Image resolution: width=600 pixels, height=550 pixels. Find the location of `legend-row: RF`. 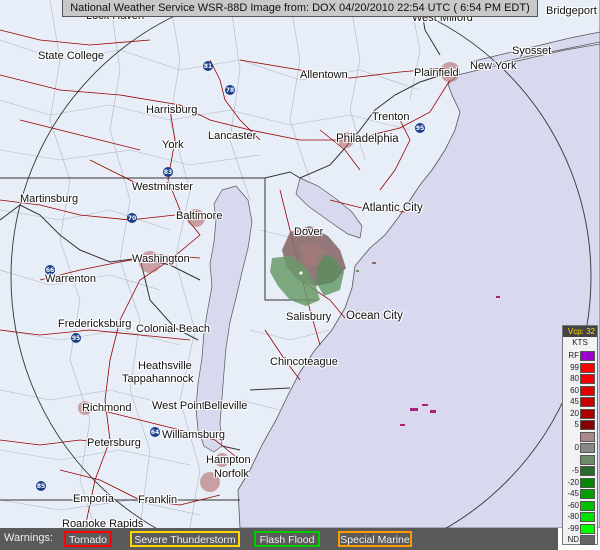

legend-row: RF is located at coordinates (580, 356).